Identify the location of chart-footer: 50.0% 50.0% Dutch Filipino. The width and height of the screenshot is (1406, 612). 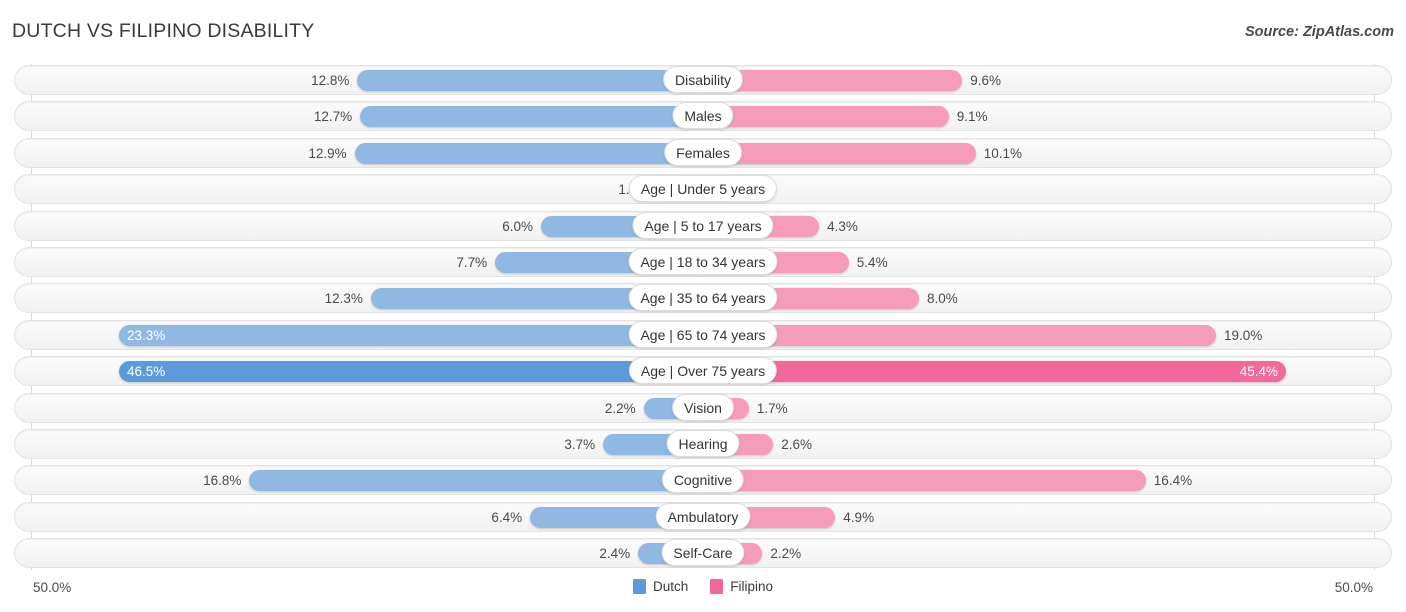
(703, 592).